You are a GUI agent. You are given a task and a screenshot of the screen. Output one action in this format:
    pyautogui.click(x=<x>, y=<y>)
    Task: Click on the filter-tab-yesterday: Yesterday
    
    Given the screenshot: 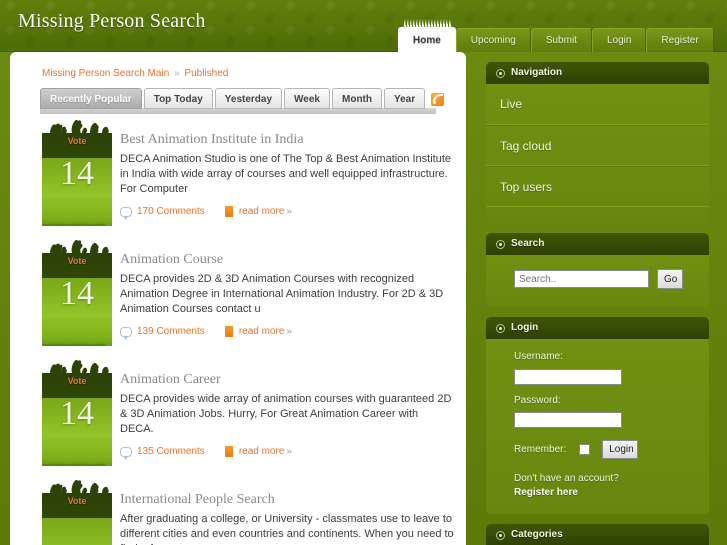 What is the action you would take?
    pyautogui.click(x=248, y=98)
    